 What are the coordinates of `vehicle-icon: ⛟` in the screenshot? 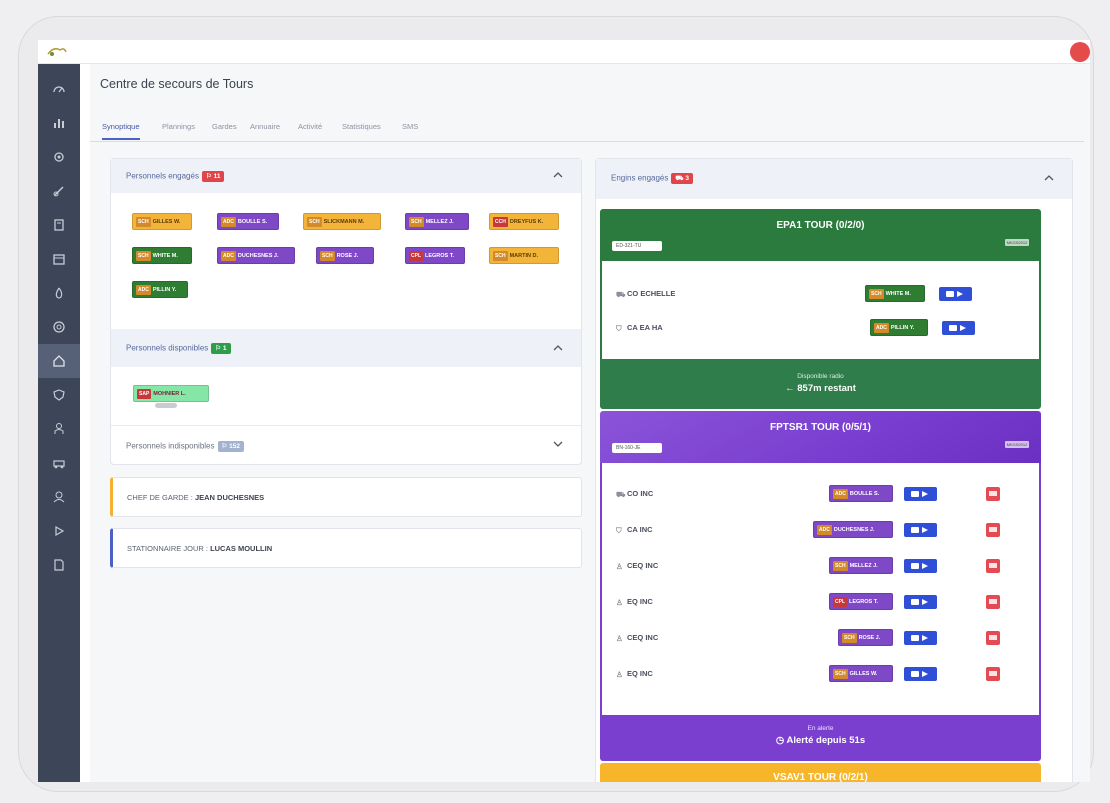 It's located at (621, 295).